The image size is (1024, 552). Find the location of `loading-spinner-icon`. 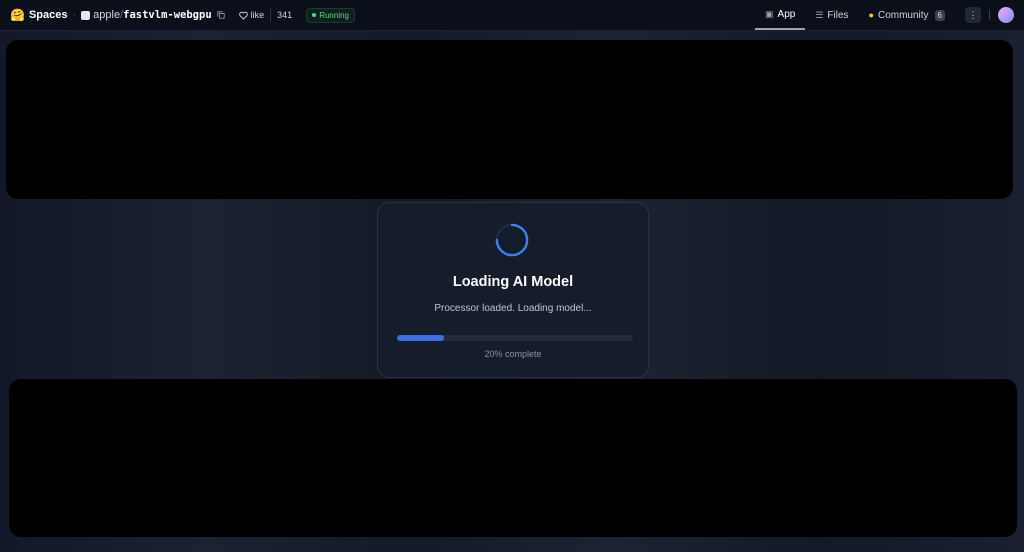

loading-spinner-icon is located at coordinates (512, 240).